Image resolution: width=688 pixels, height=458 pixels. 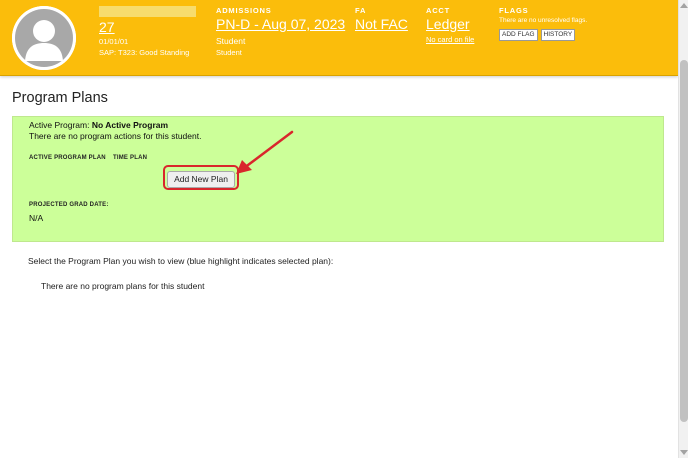 I want to click on active-program-label: Active Program:, so click(x=60, y=125).